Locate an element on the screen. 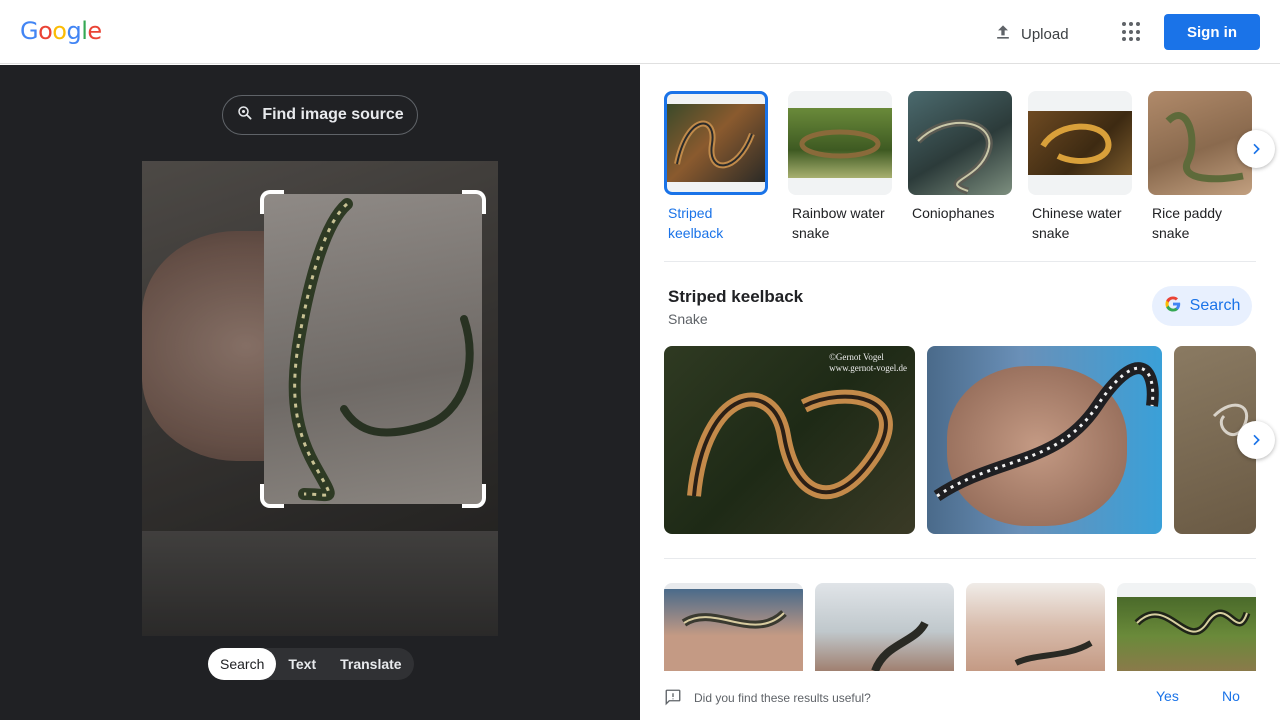 The width and height of the screenshot is (1280, 720). image-watermark: ©Gernot Vogel www.gernot-vogel.de is located at coordinates (868, 362).